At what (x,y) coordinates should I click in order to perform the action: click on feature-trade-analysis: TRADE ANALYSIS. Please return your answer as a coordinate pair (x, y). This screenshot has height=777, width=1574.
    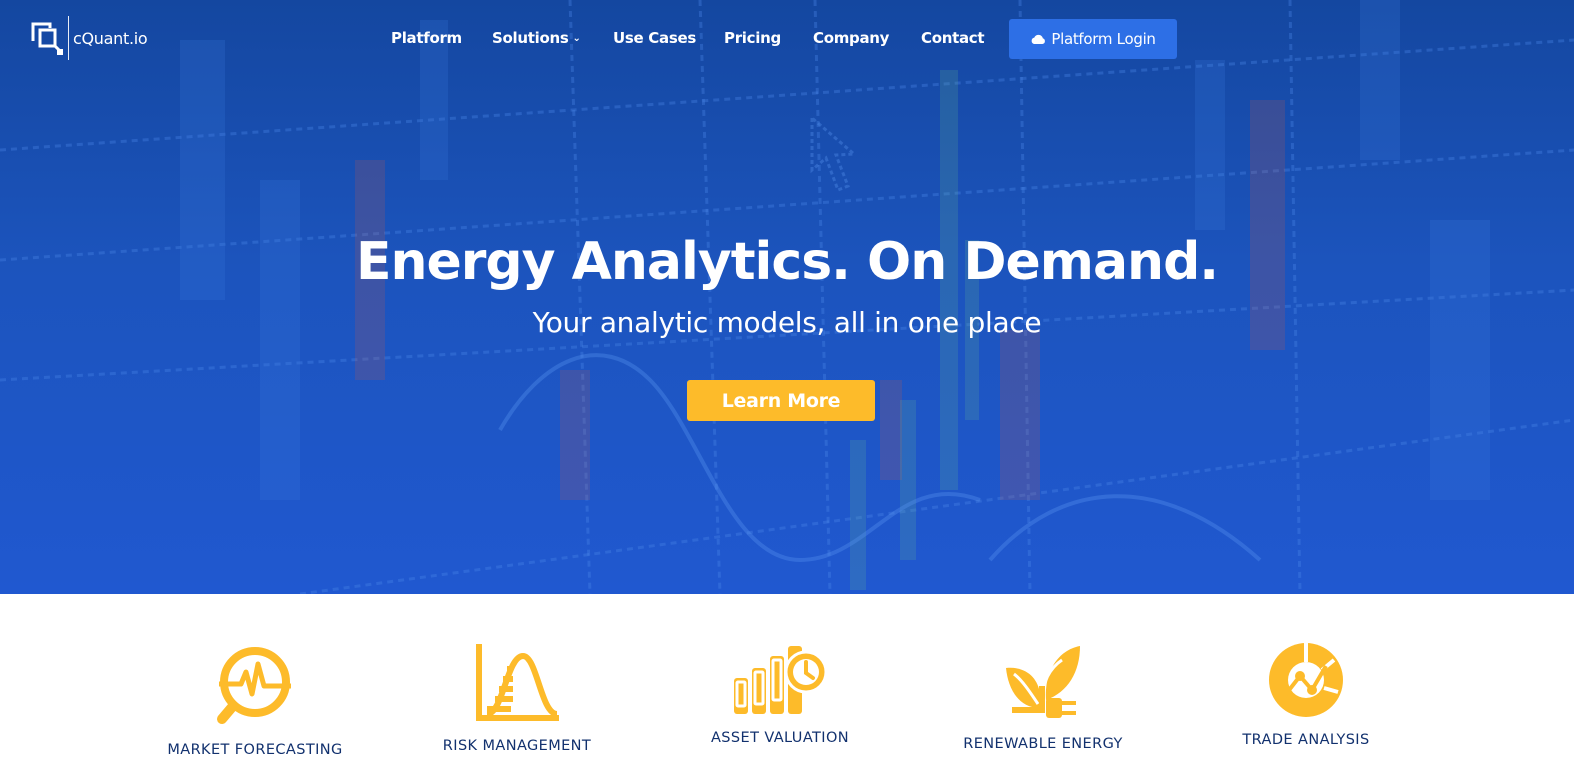
    Looking at the image, I should click on (1306, 695).